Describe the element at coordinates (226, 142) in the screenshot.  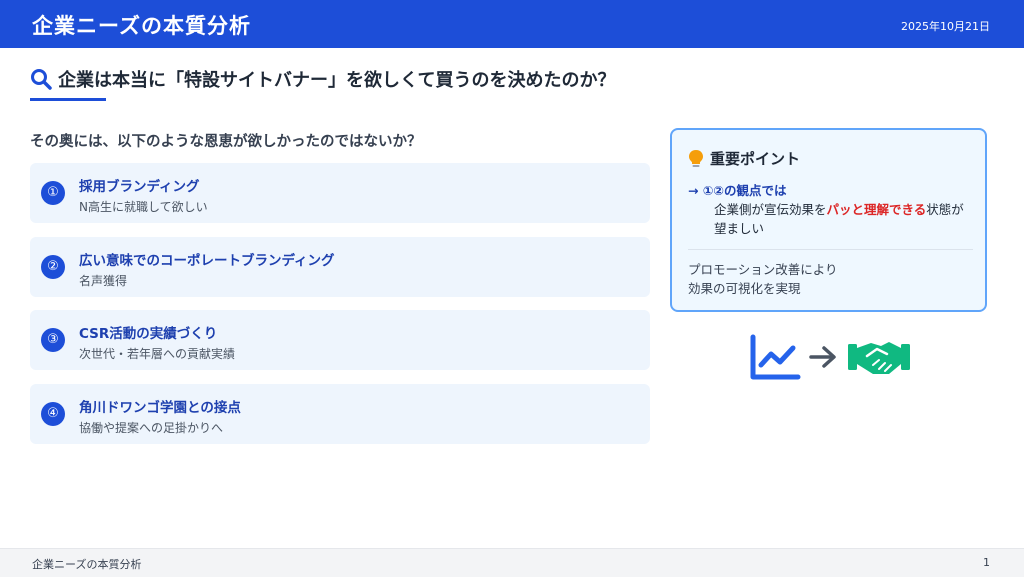
I see `section-subtitle: その奥には、以下のような恩恵が欲しかったのではないか？` at that location.